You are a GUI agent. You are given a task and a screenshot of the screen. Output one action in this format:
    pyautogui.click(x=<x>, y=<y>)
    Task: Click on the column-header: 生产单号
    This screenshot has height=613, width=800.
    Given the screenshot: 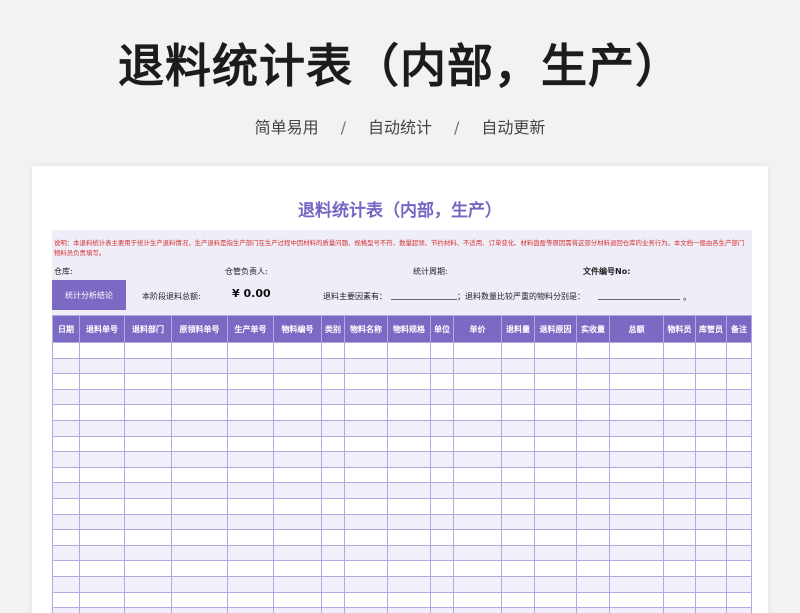 What is the action you would take?
    pyautogui.click(x=250, y=329)
    